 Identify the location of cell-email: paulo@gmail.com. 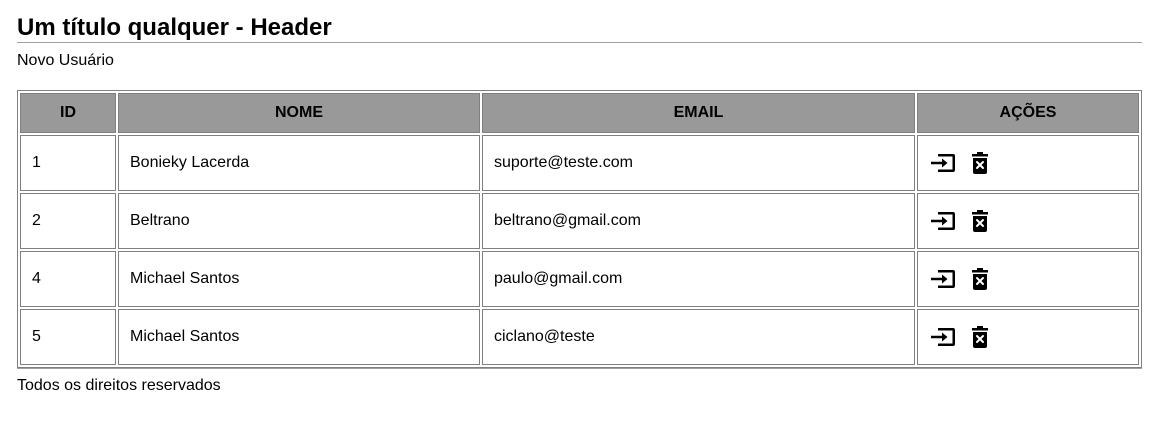
(698, 279).